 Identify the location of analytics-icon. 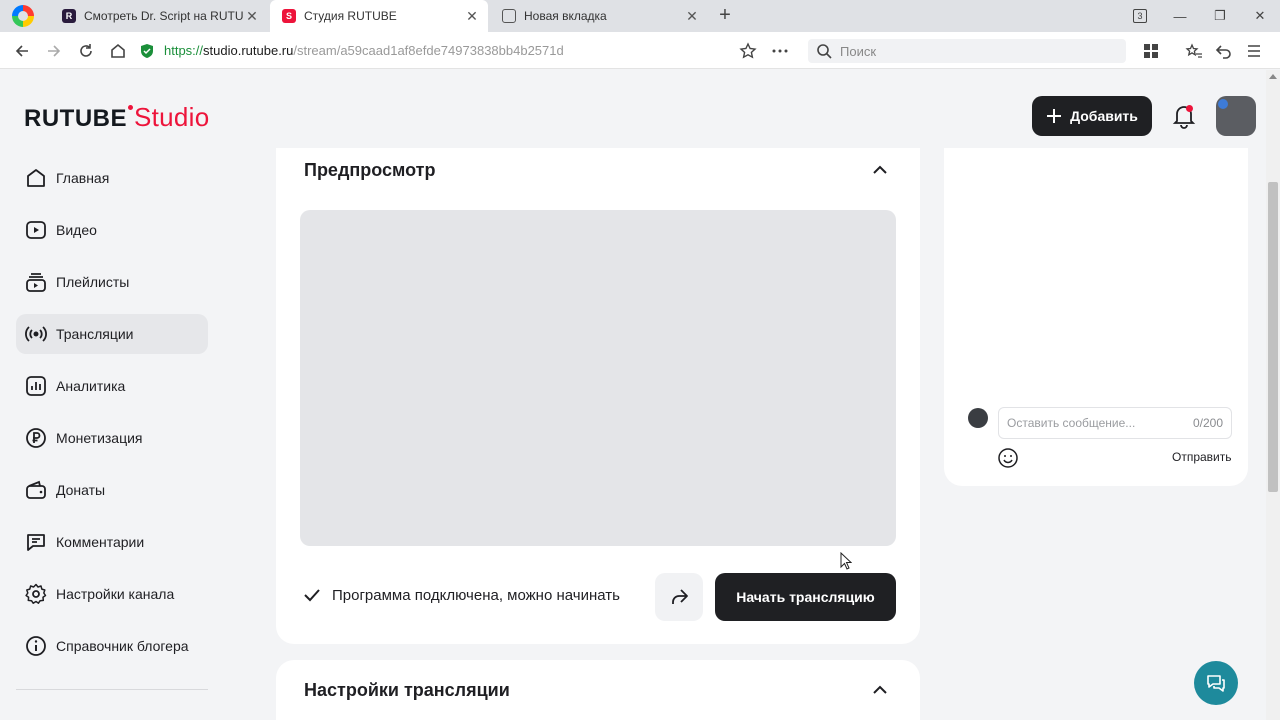
(36, 386).